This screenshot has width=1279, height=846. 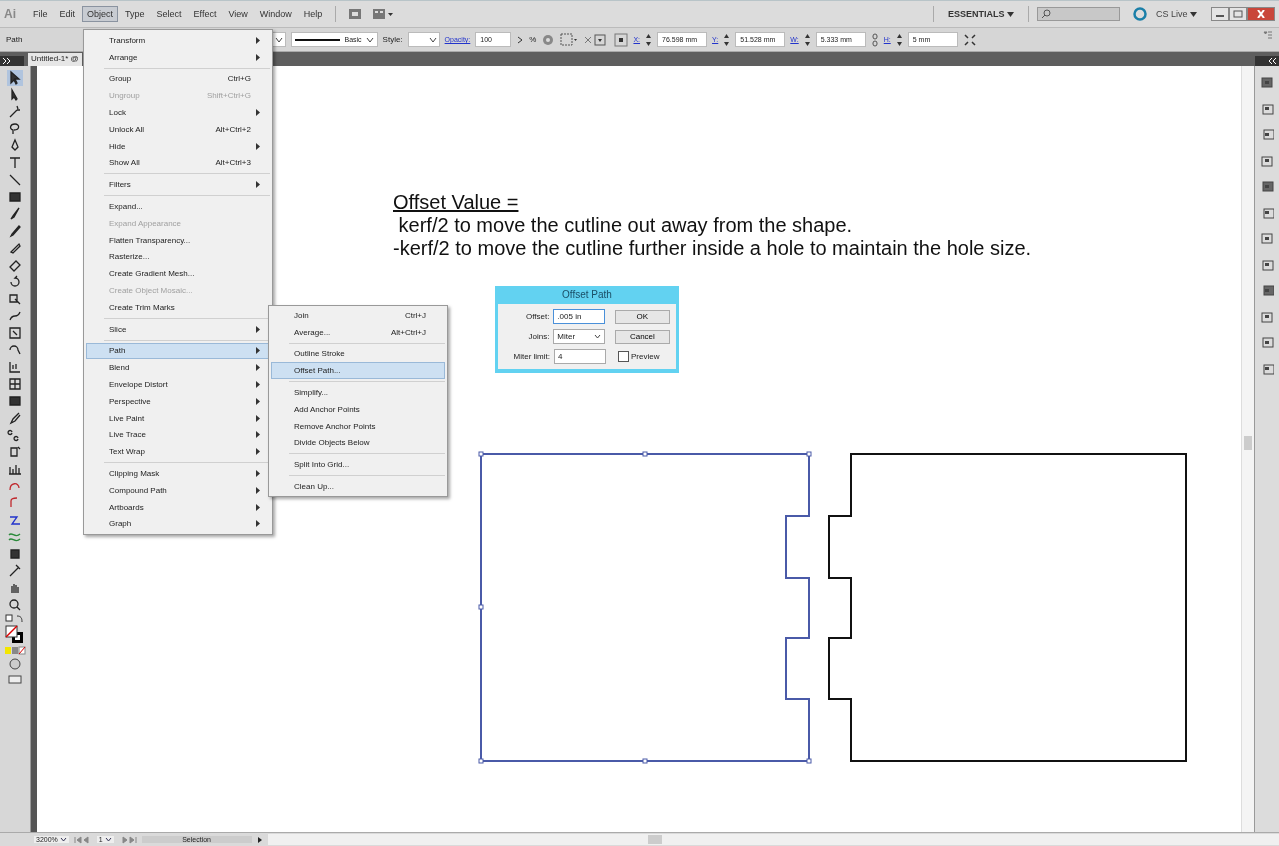 What do you see at coordinates (456, 202) in the screenshot?
I see `note-heading: Offset Value =` at bounding box center [456, 202].